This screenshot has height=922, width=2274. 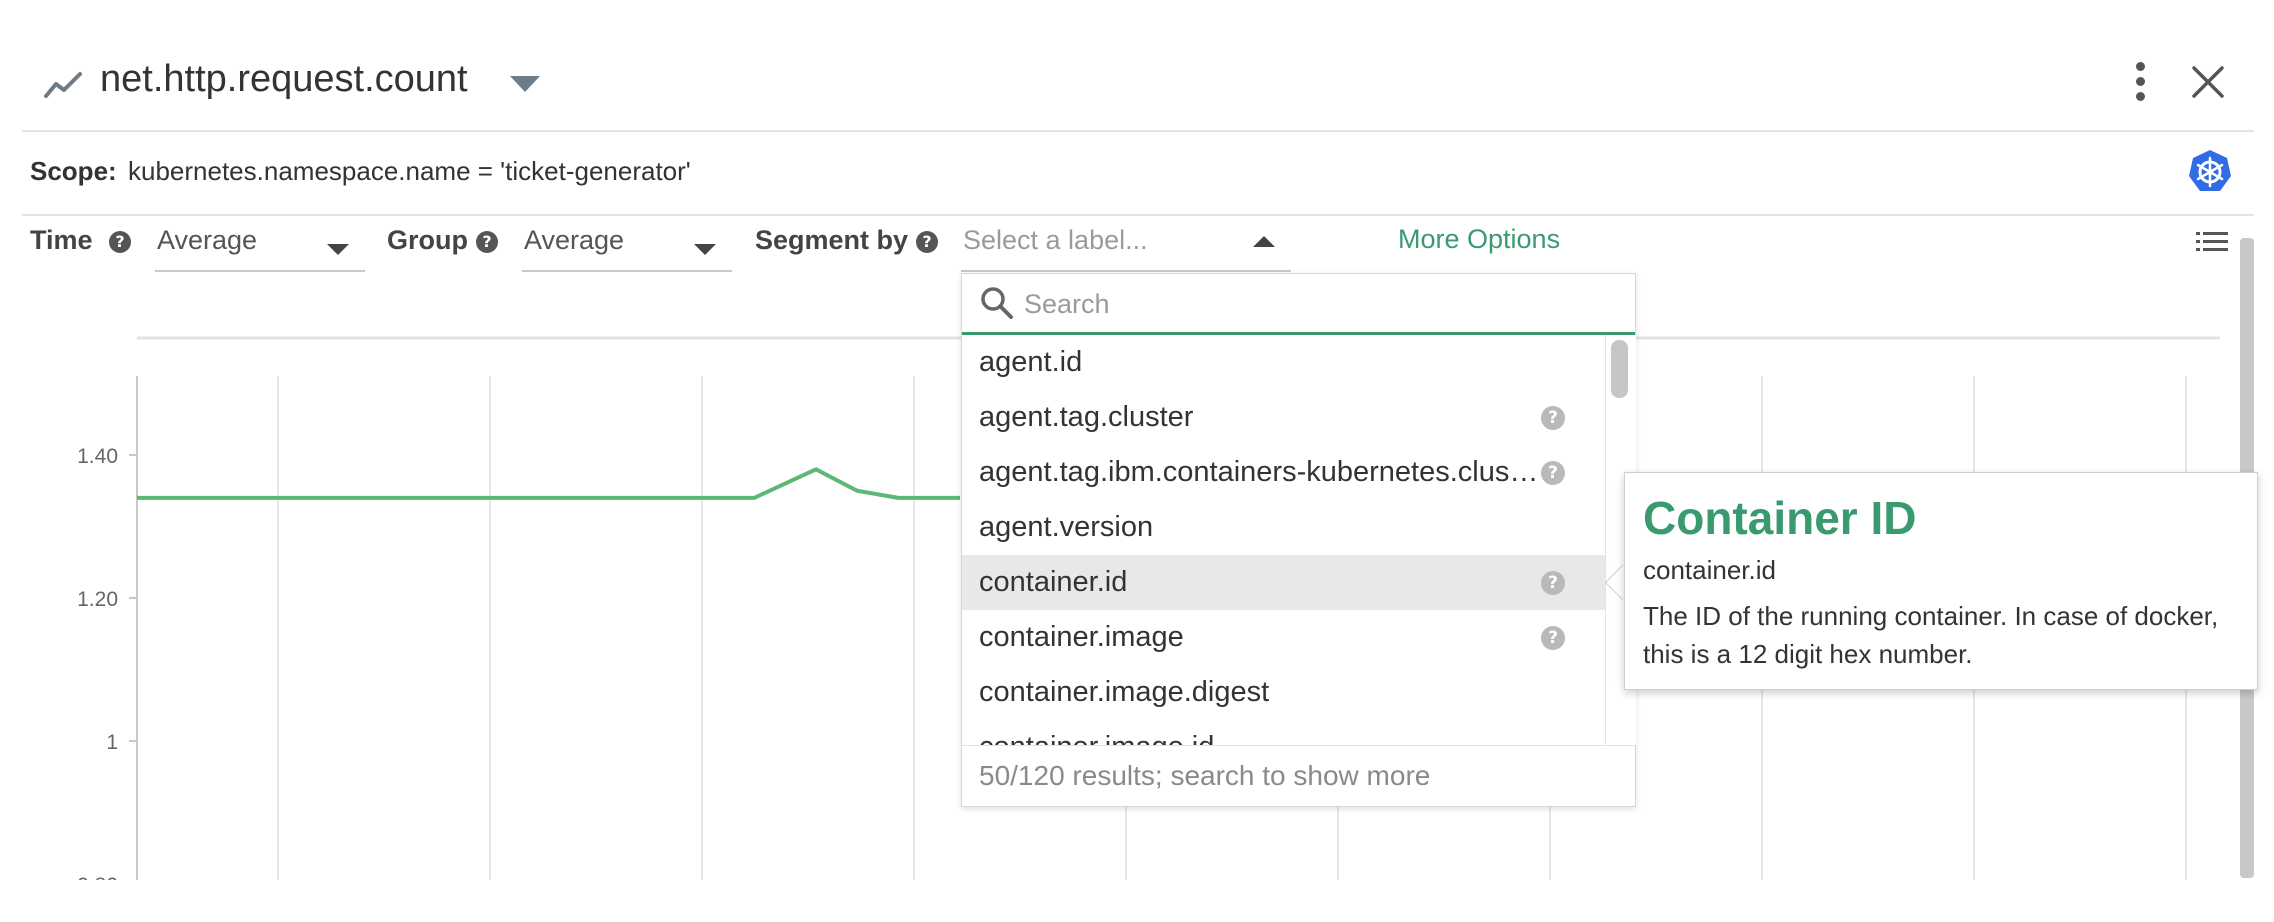 I want to click on kebab-menu-icon, so click(x=2140, y=84).